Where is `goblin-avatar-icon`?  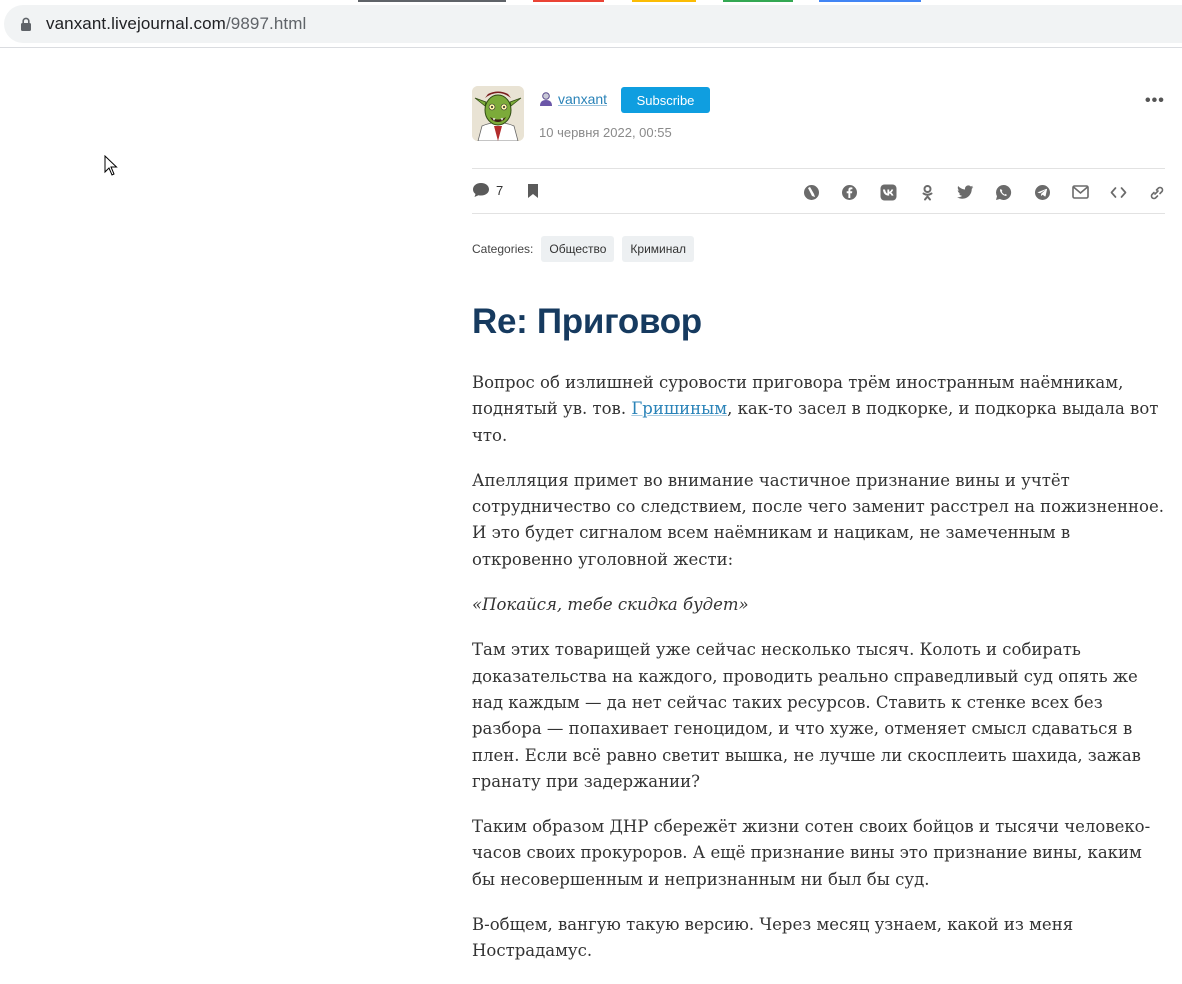 goblin-avatar-icon is located at coordinates (498, 113).